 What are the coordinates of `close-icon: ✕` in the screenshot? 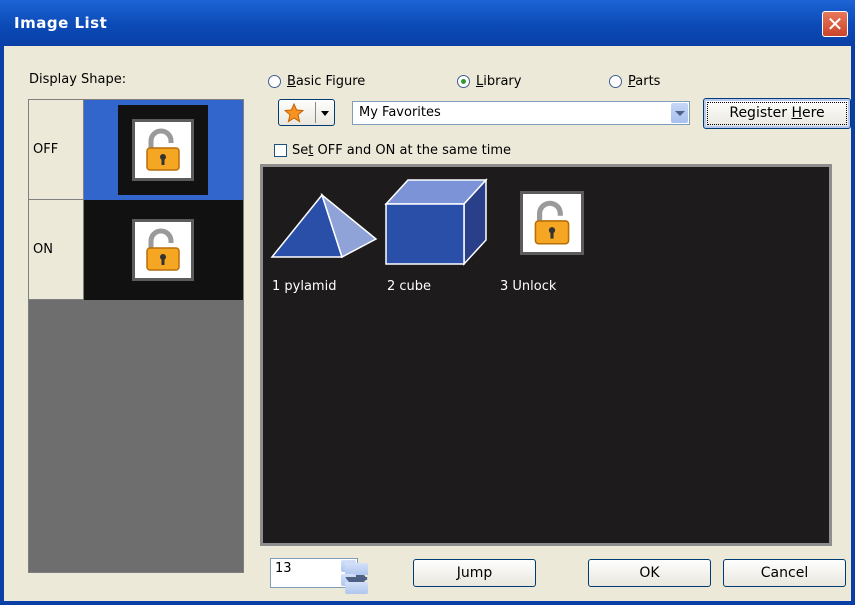 It's located at (835, 24).